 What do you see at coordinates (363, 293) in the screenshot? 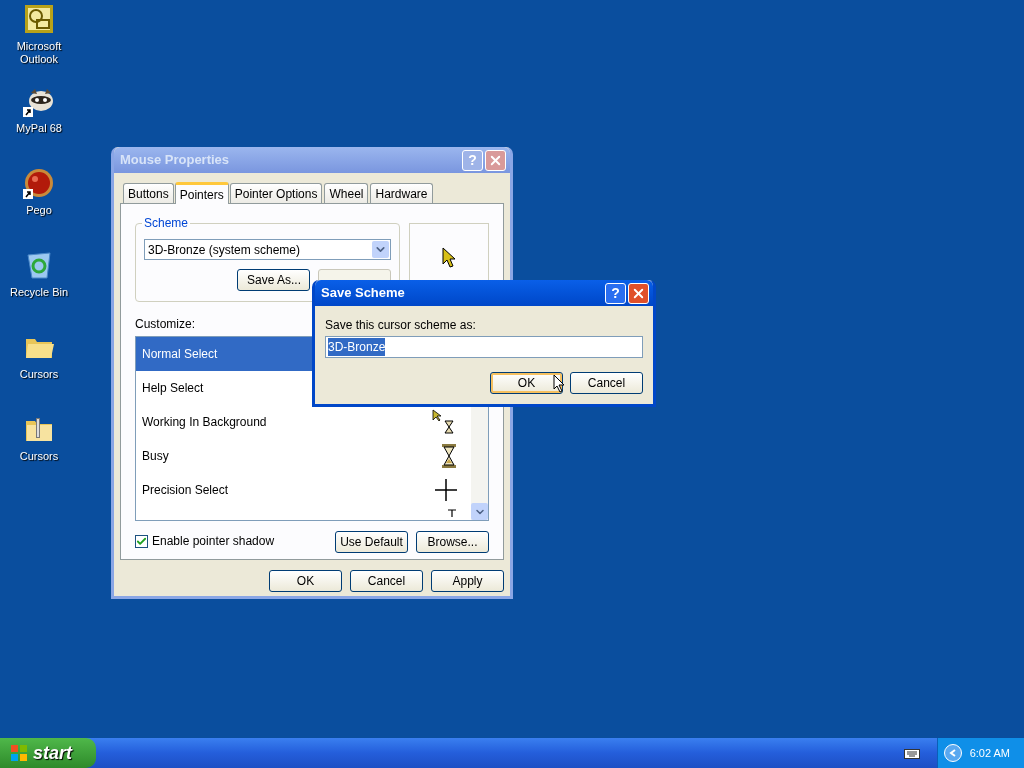
I see `window-title: Save Scheme` at bounding box center [363, 293].